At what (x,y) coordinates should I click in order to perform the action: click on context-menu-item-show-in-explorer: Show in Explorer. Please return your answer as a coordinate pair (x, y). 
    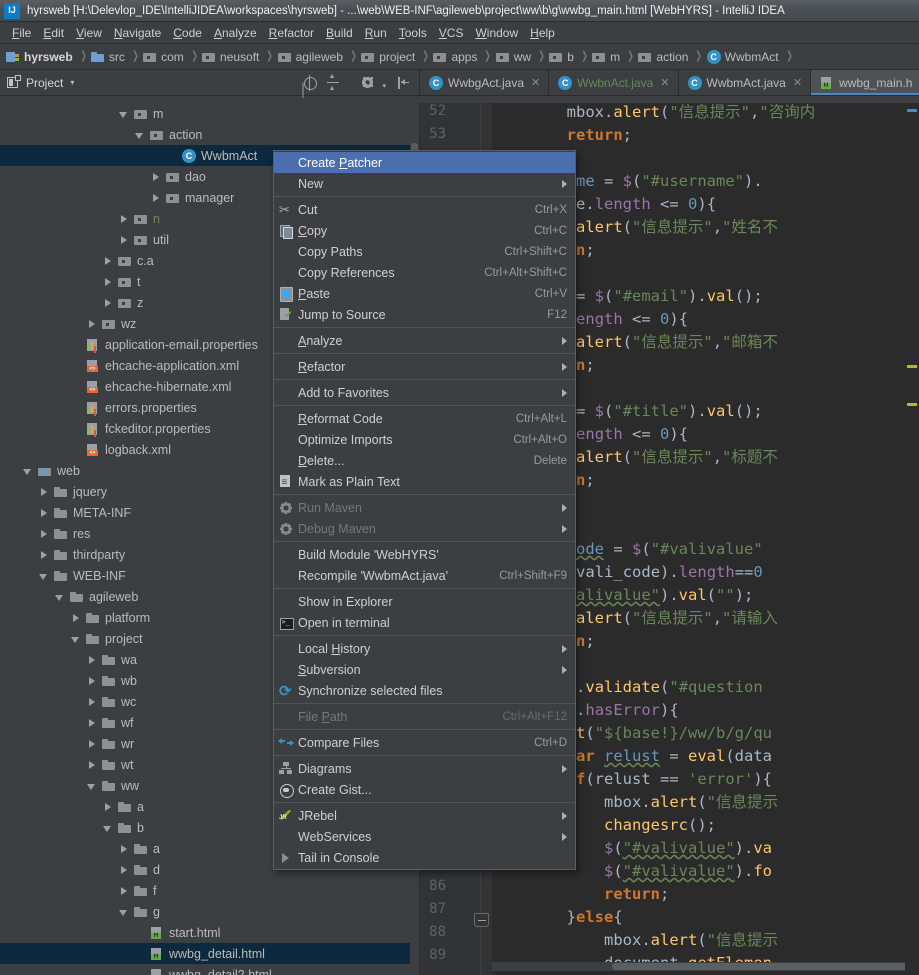
    Looking at the image, I should click on (424, 601).